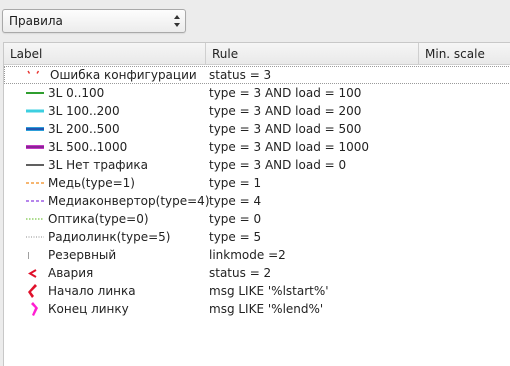 The image size is (510, 366). I want to click on header-label: Label, so click(105, 54).